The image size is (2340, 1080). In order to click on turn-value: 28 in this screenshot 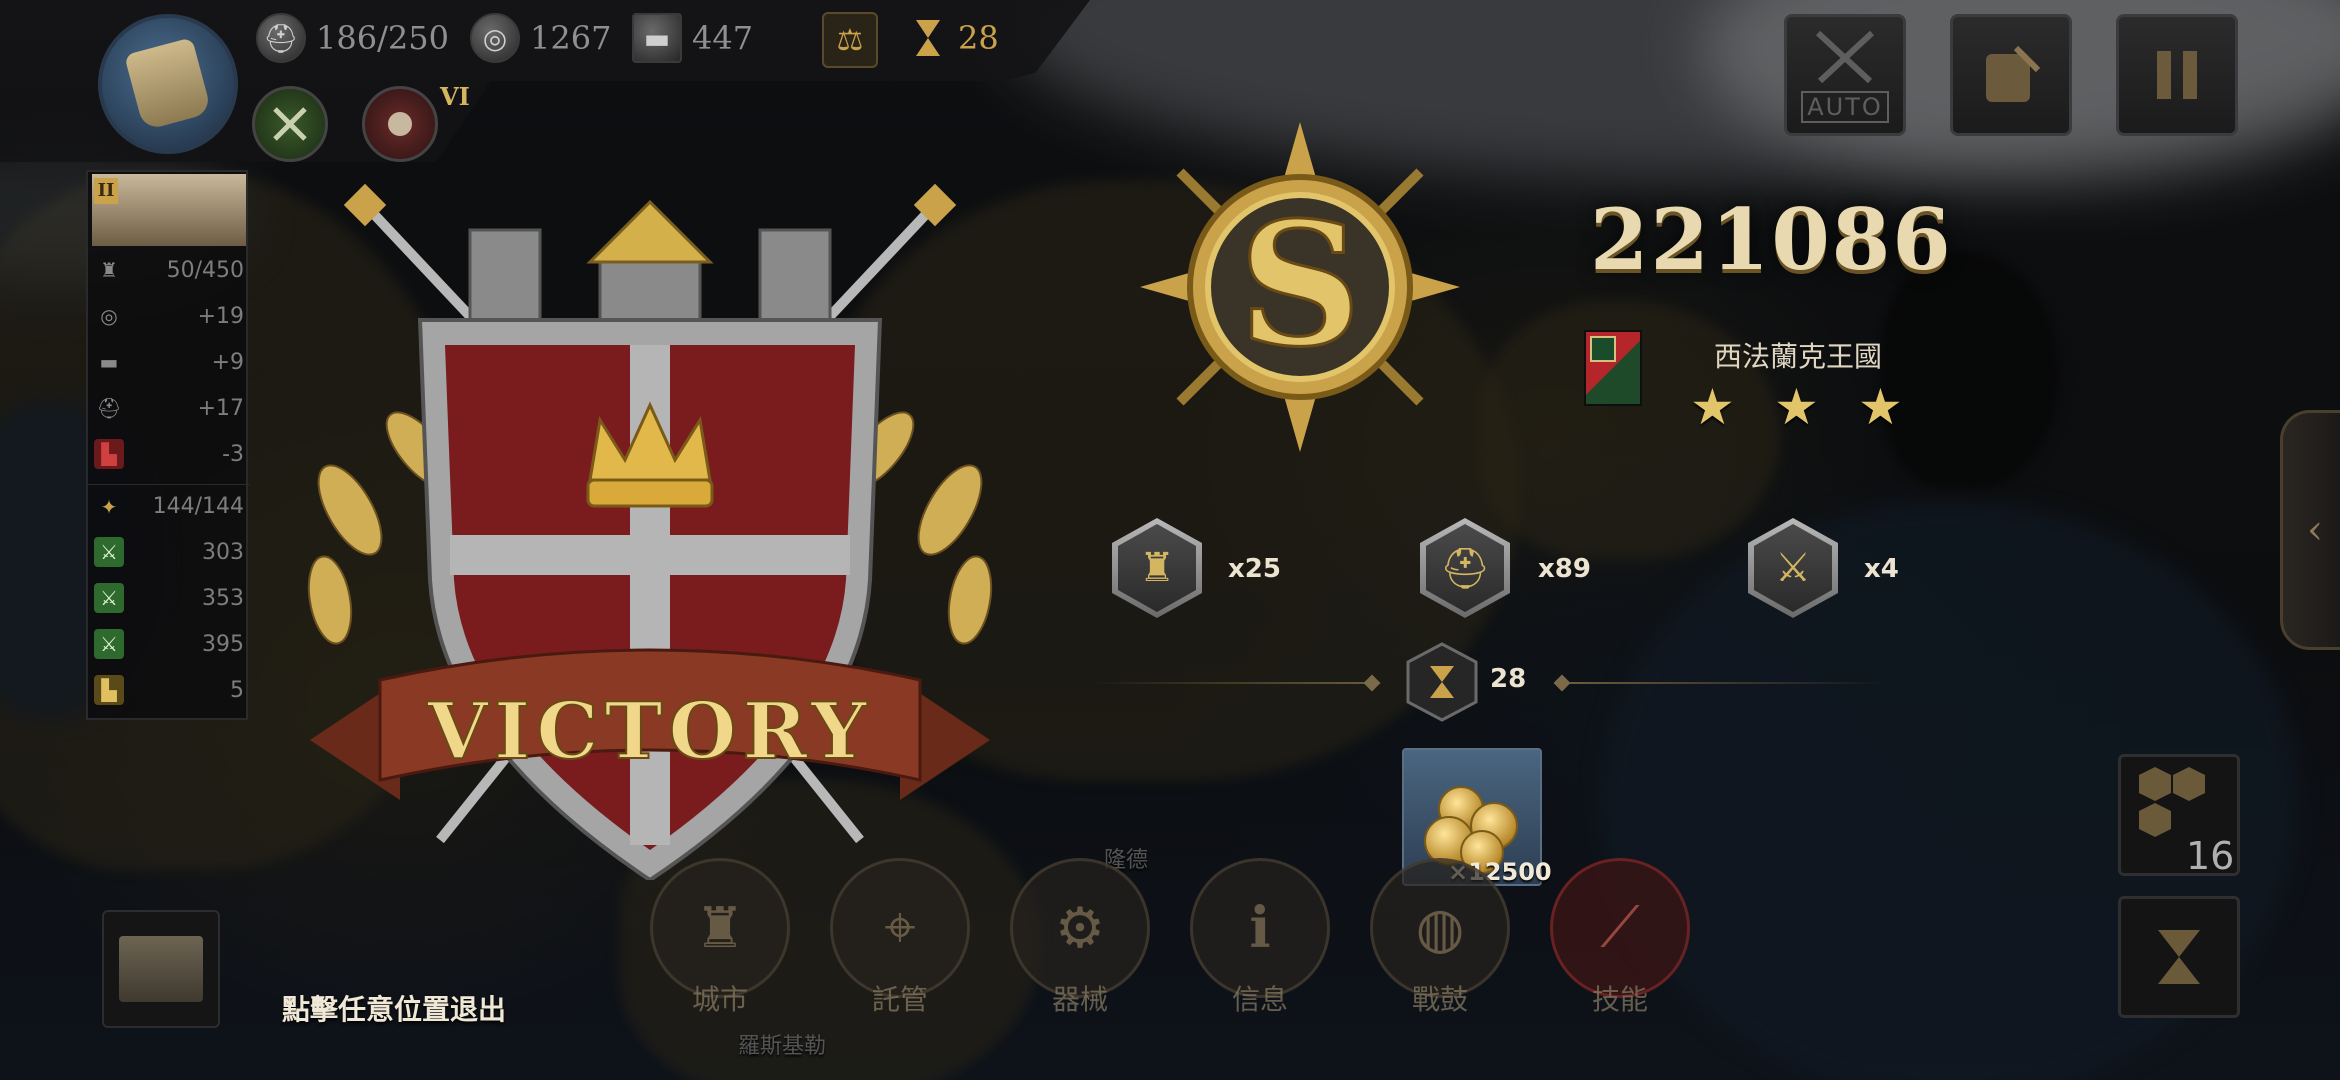, I will do `click(978, 38)`.